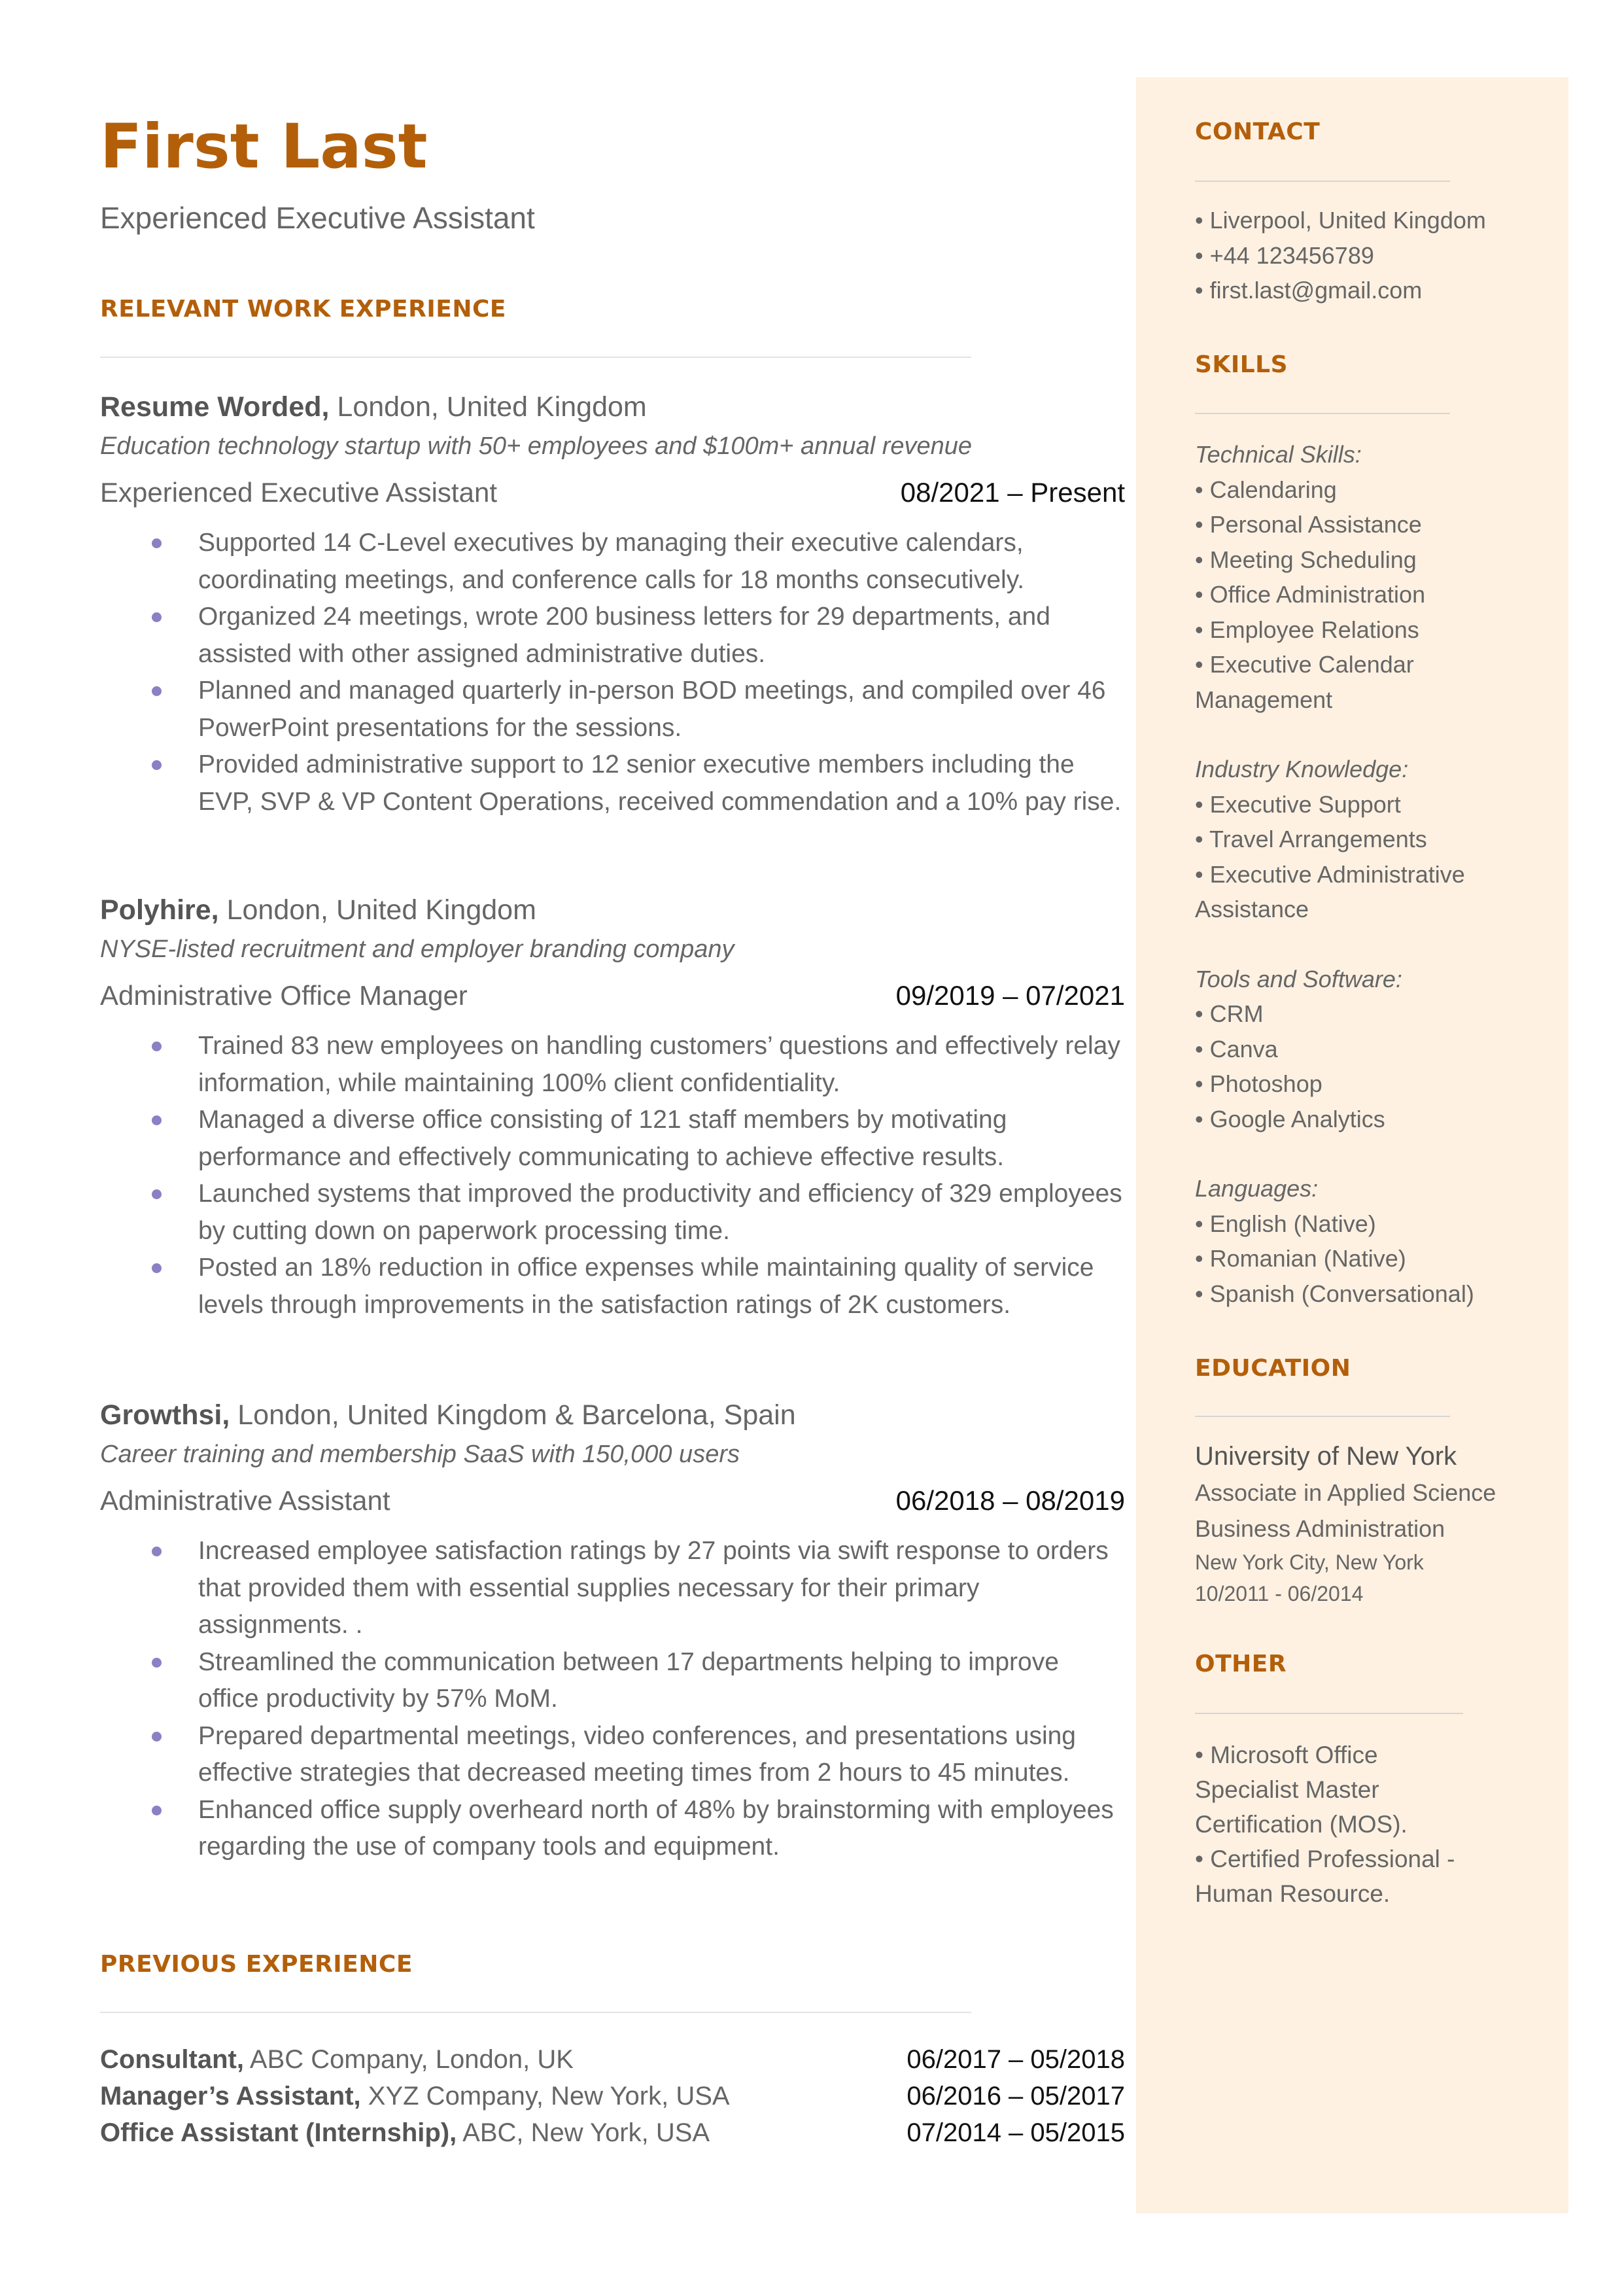 The image size is (1624, 2295). What do you see at coordinates (1302, 769) in the screenshot?
I see `skill-category: Industry Knowledge:` at bounding box center [1302, 769].